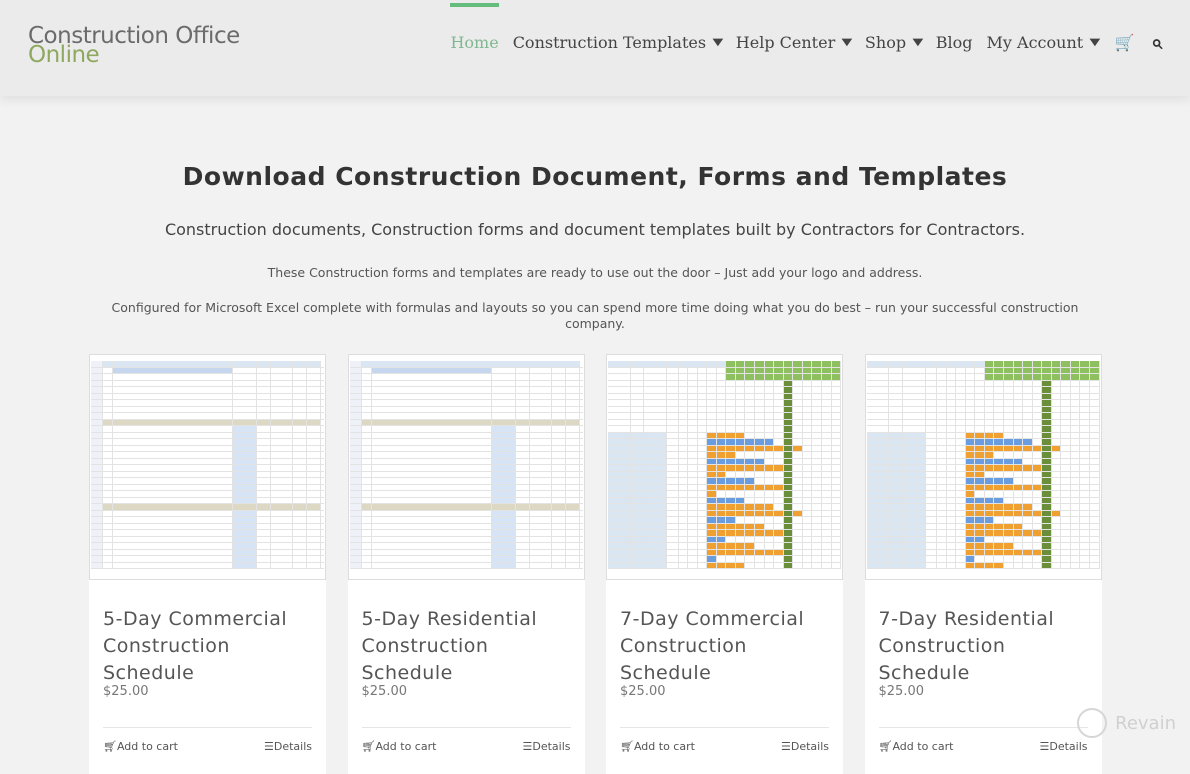 The image size is (1190, 774). What do you see at coordinates (474, 42) in the screenshot?
I see `nav-label: Home` at bounding box center [474, 42].